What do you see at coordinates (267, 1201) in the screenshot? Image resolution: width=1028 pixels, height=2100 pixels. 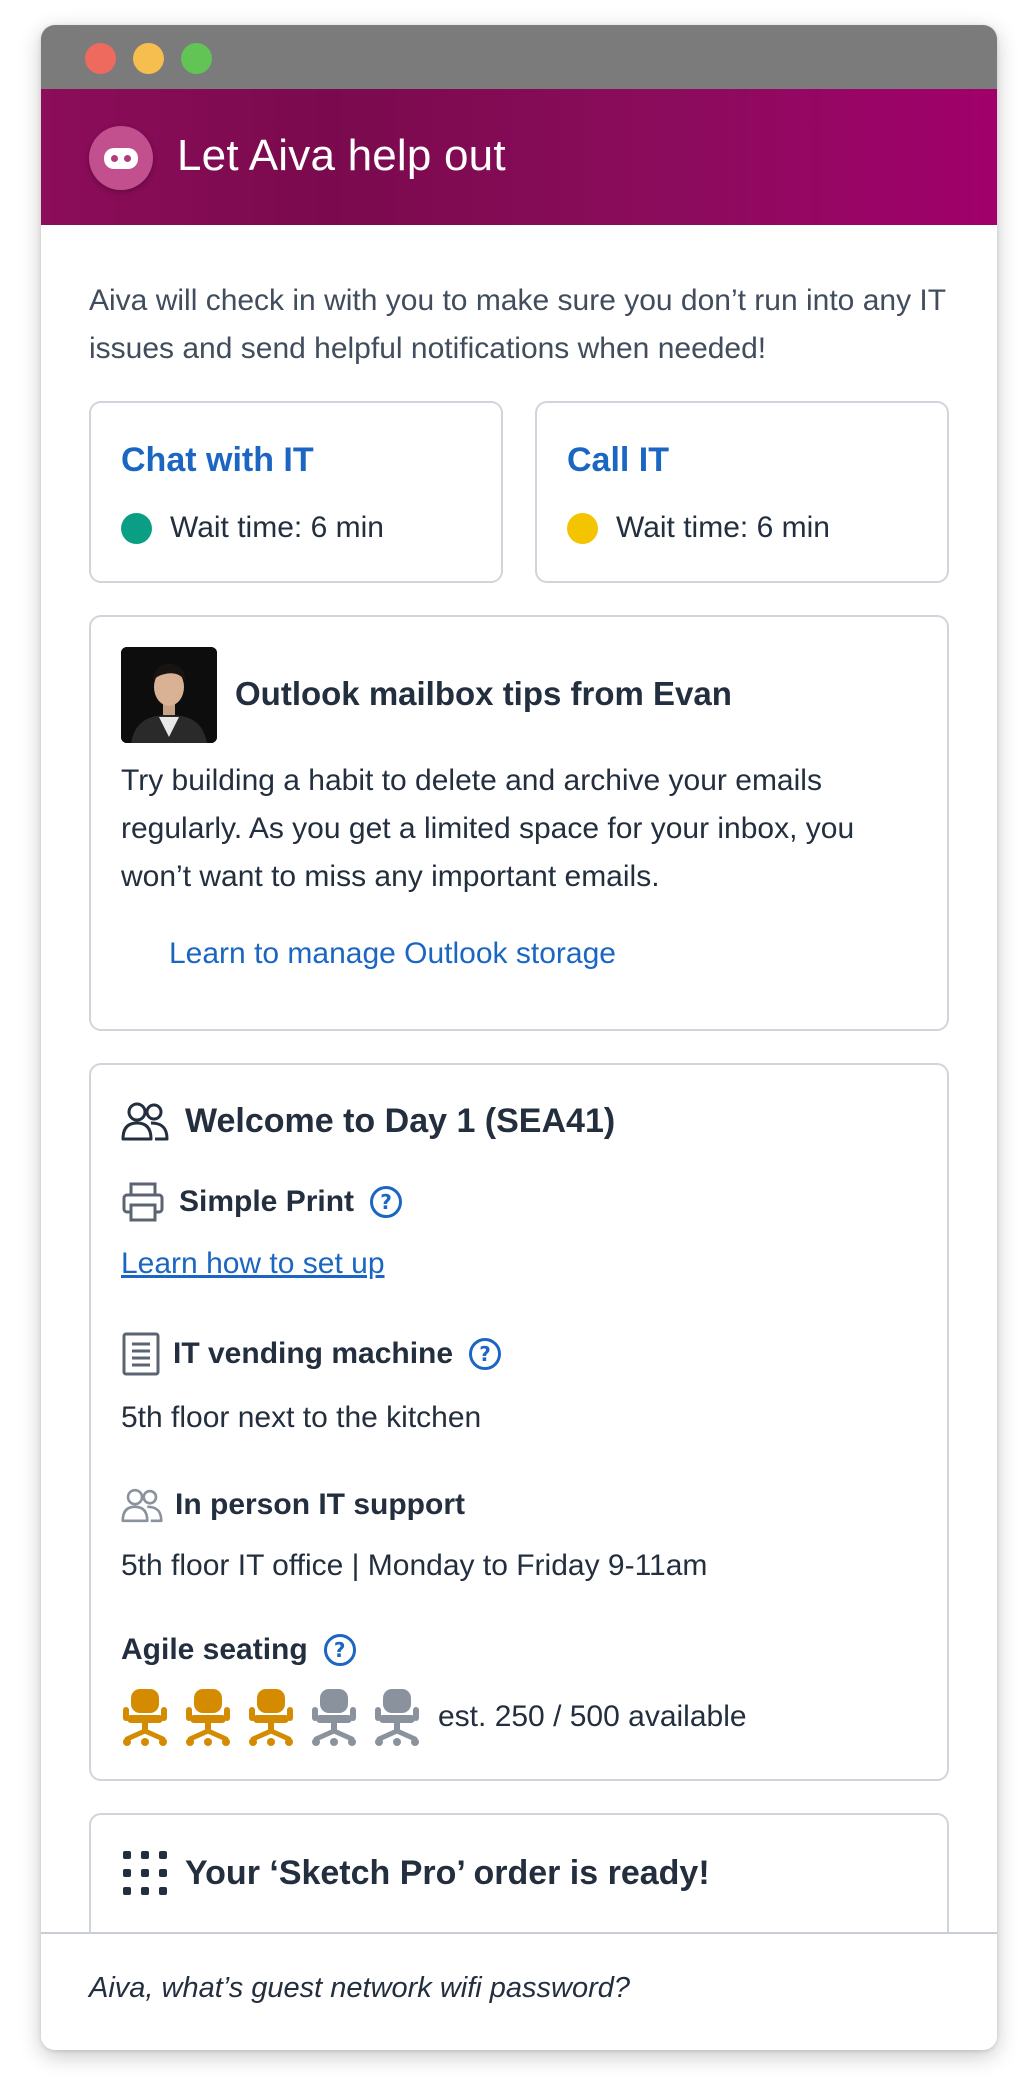 I see `simple-print-label: Simple Print` at bounding box center [267, 1201].